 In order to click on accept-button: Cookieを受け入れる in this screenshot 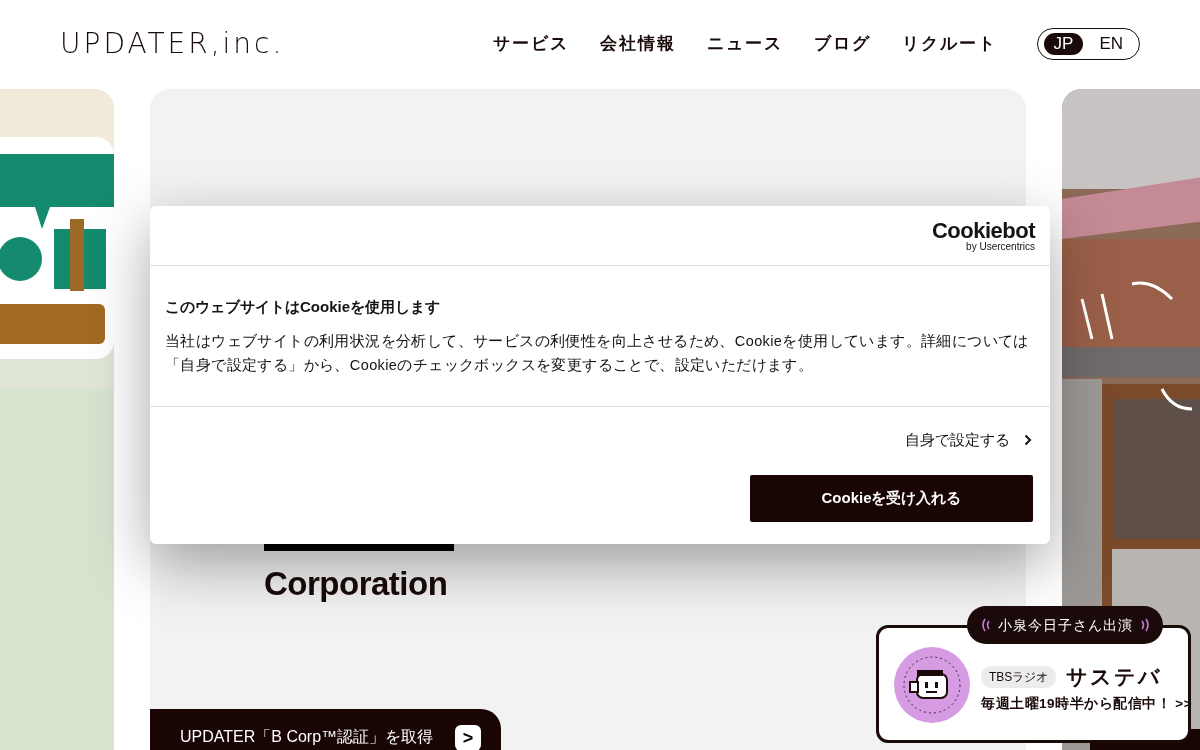, I will do `click(891, 498)`.